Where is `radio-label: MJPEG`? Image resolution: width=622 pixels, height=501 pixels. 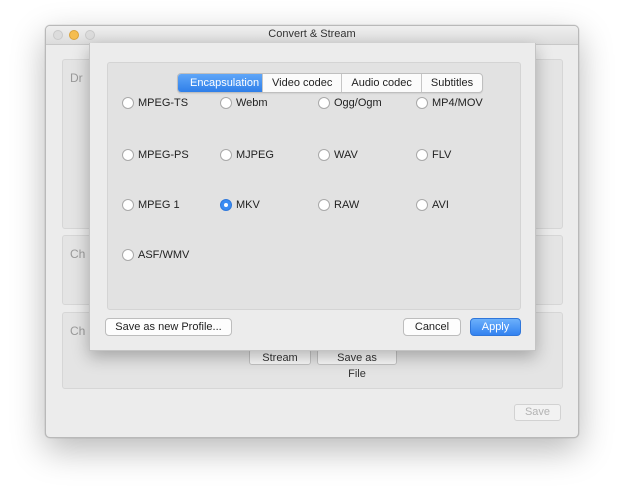
radio-label: MJPEG is located at coordinates (255, 155).